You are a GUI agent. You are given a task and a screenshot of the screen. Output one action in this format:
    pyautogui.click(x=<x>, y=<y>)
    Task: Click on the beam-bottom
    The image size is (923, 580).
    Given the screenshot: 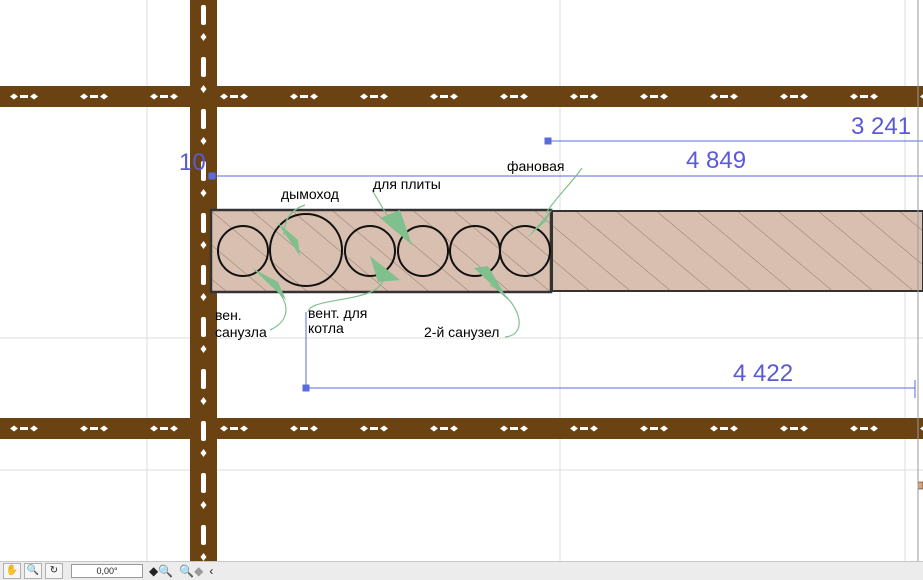 What is the action you would take?
    pyautogui.click(x=461, y=428)
    